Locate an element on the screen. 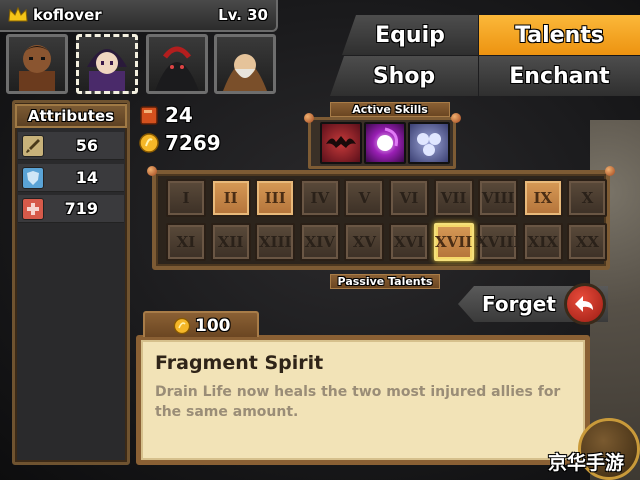 This screenshot has height=480, width=640. hero-portrait-mage is located at coordinates (107, 64).